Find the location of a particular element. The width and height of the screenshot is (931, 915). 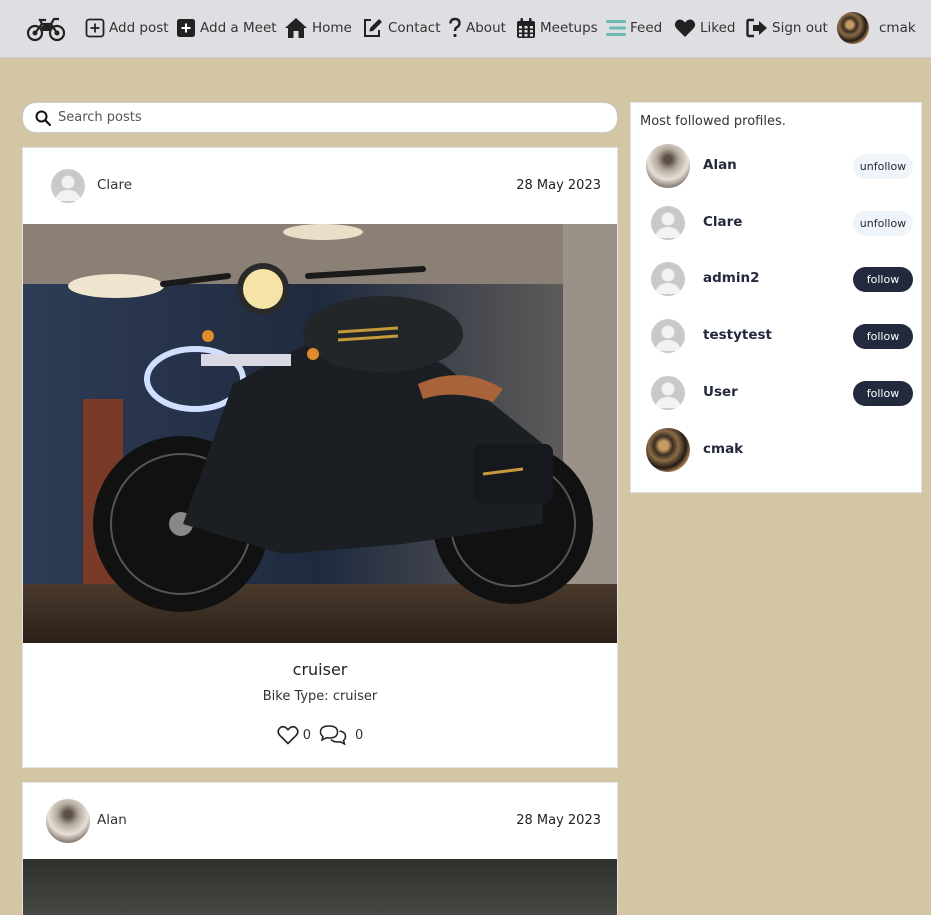

profile-row: testytest follow is located at coordinates (777, 336).